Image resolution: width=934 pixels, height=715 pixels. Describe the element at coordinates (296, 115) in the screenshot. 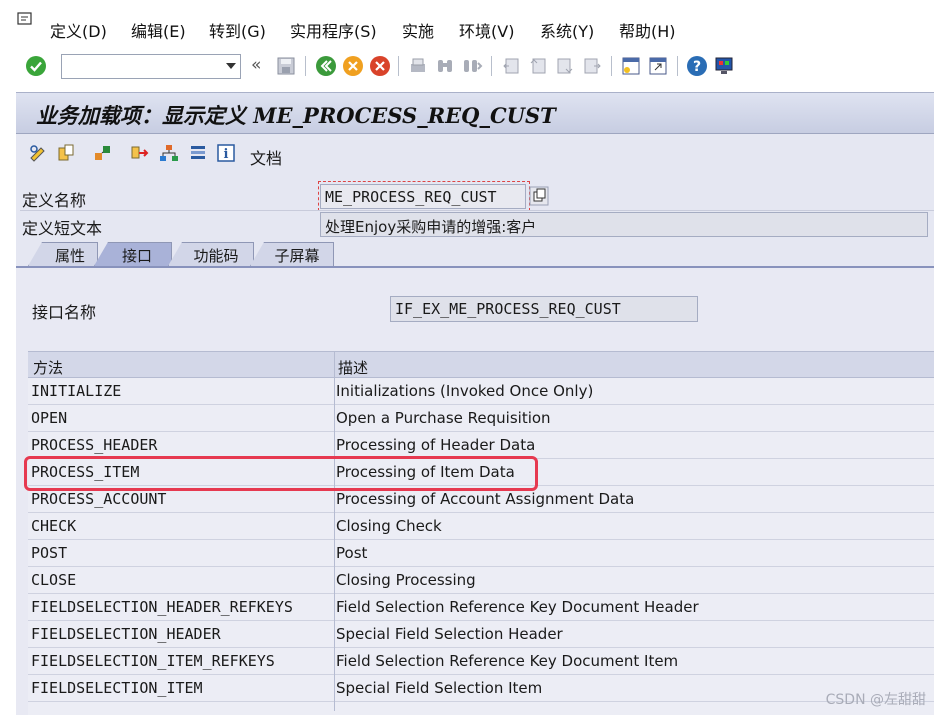

I see `page-title: 业务加载项：显示定义 ME_PROCESS_REQ_CUST` at that location.